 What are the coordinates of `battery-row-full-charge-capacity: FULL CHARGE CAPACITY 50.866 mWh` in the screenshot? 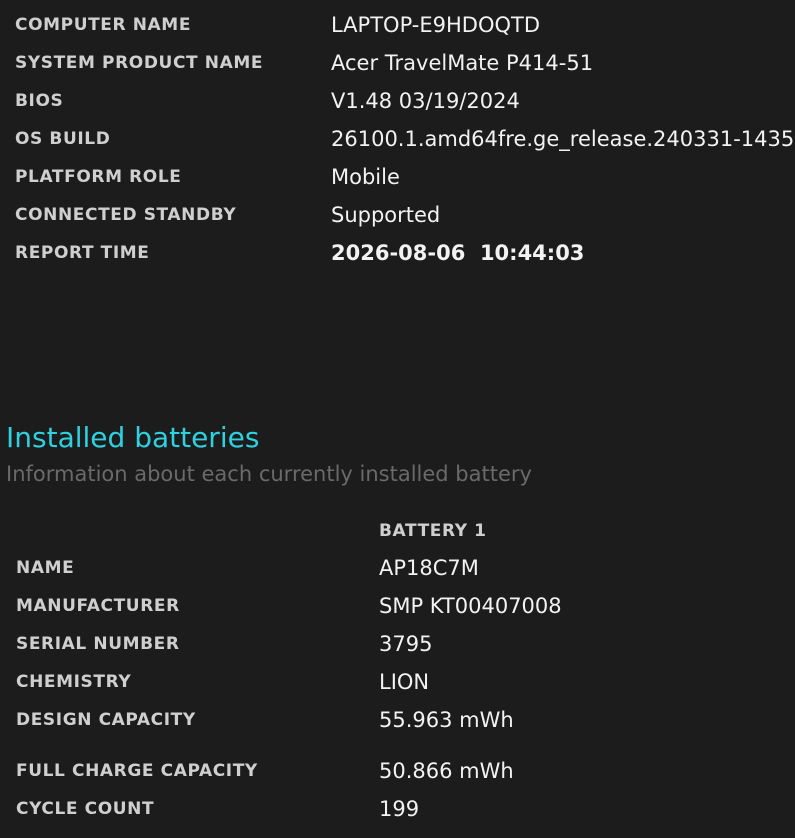 It's located at (397, 778).